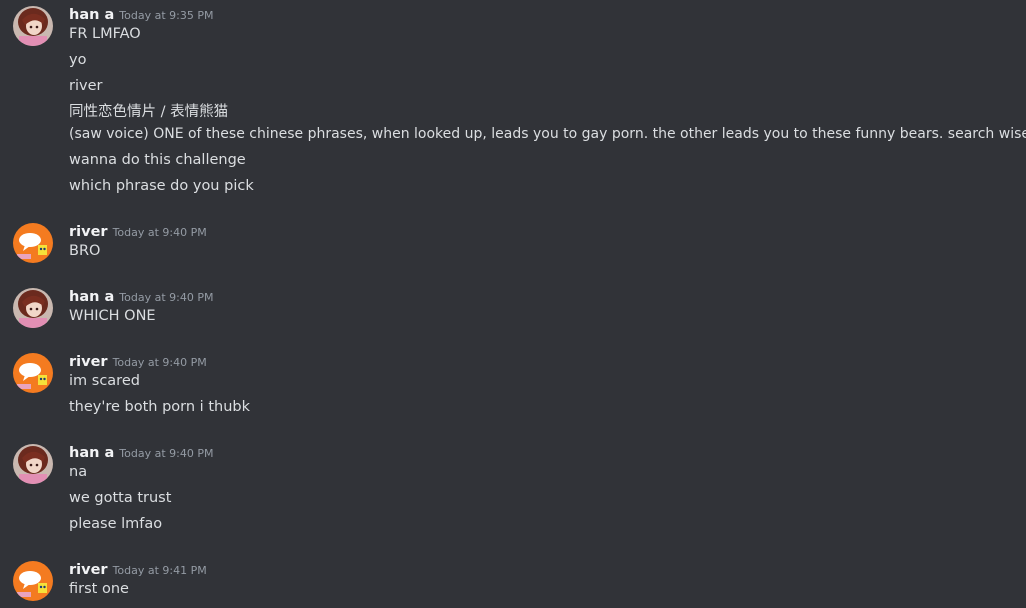 The width and height of the screenshot is (1026, 608). I want to click on message-text: they're both porn i thubk, so click(159, 407).